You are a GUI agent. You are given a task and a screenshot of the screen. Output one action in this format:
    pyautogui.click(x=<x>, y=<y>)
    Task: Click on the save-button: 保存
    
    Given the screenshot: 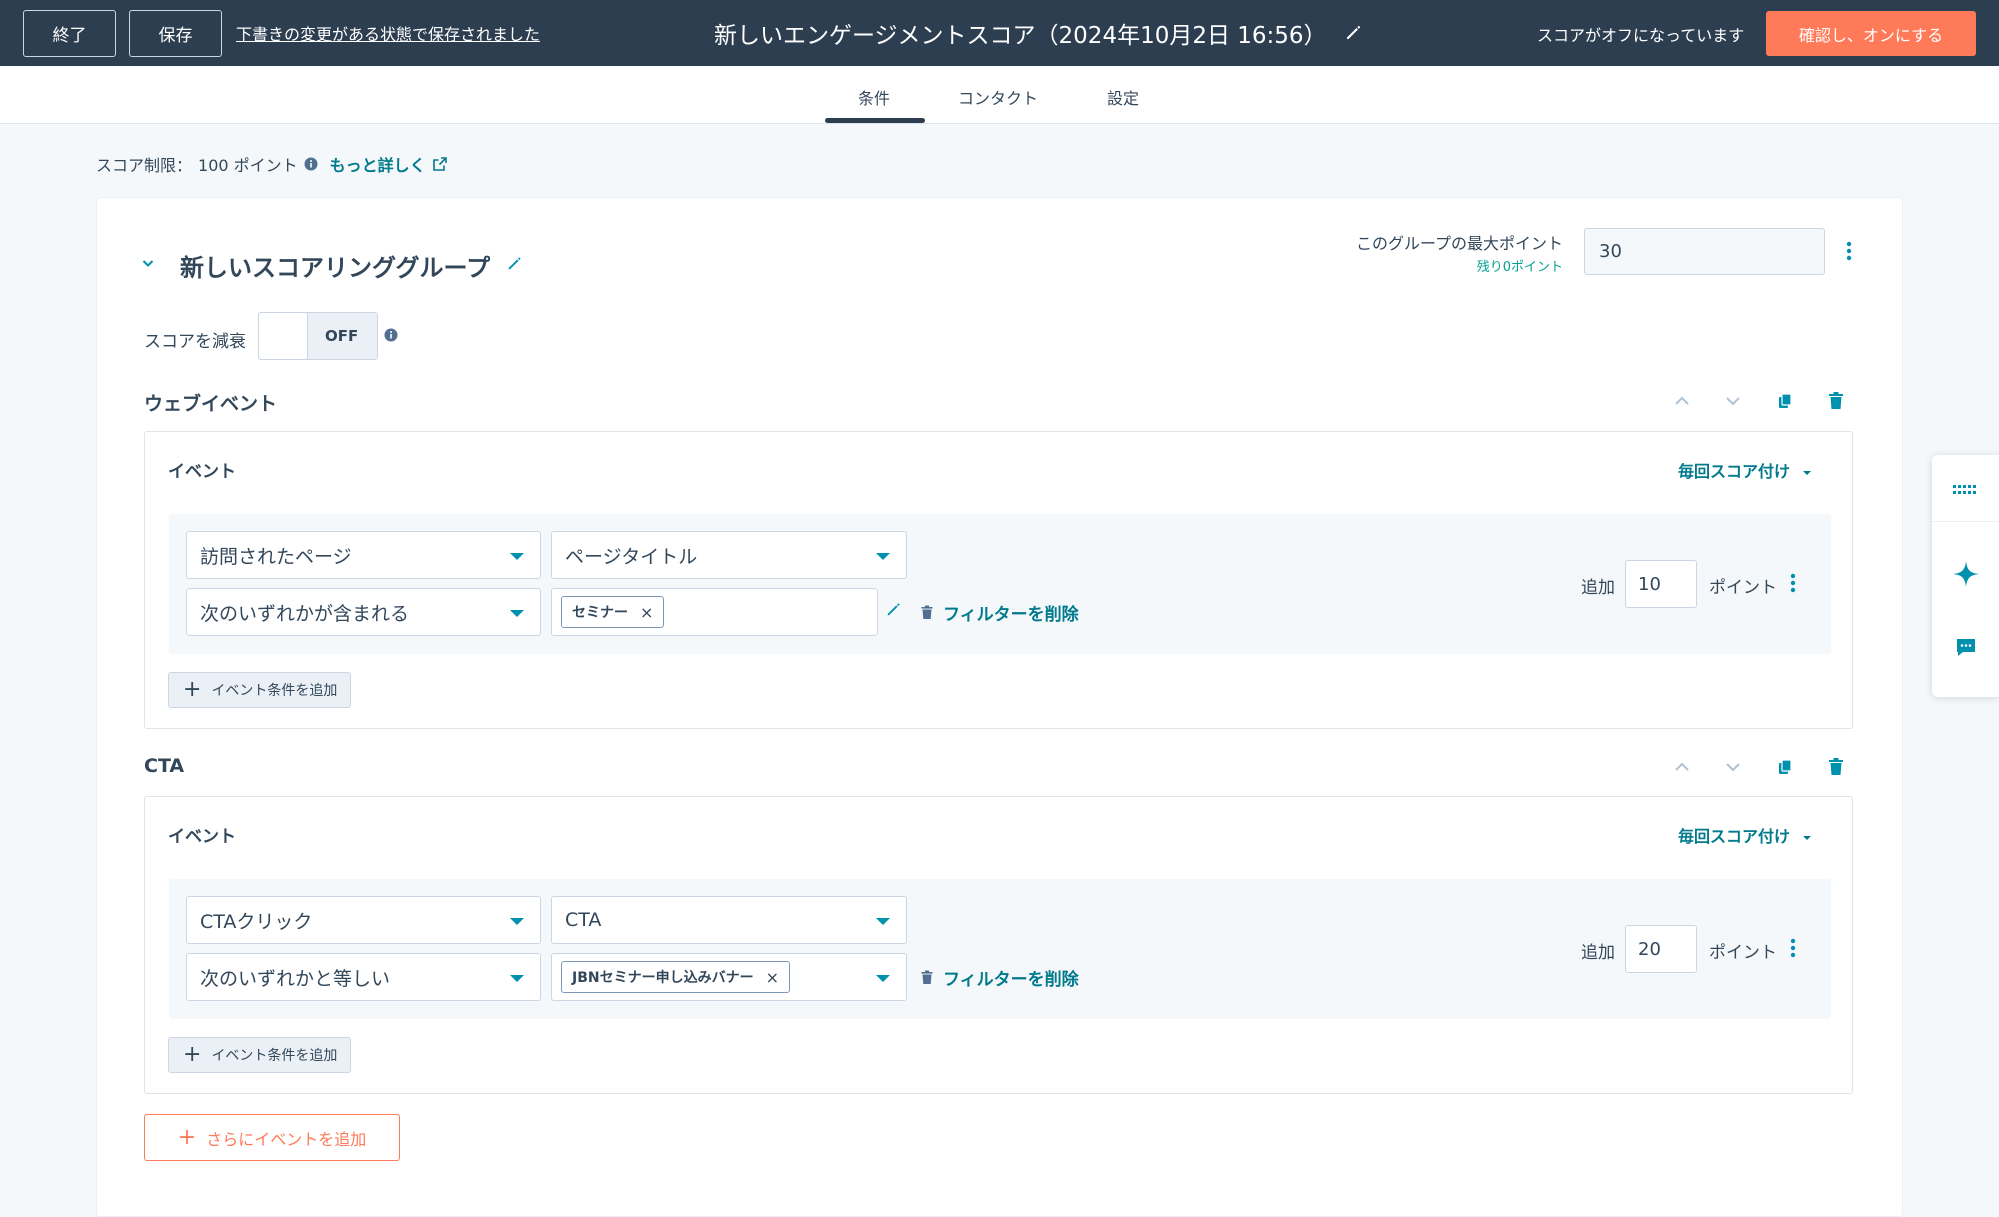 What is the action you would take?
    pyautogui.click(x=175, y=33)
    